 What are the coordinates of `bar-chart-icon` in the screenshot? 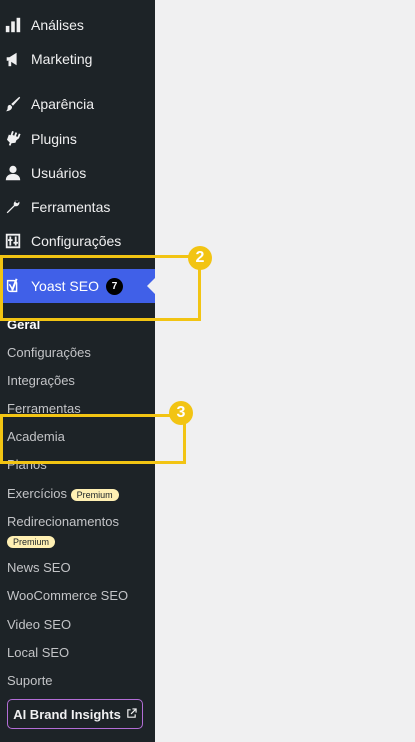 It's located at (13, 25).